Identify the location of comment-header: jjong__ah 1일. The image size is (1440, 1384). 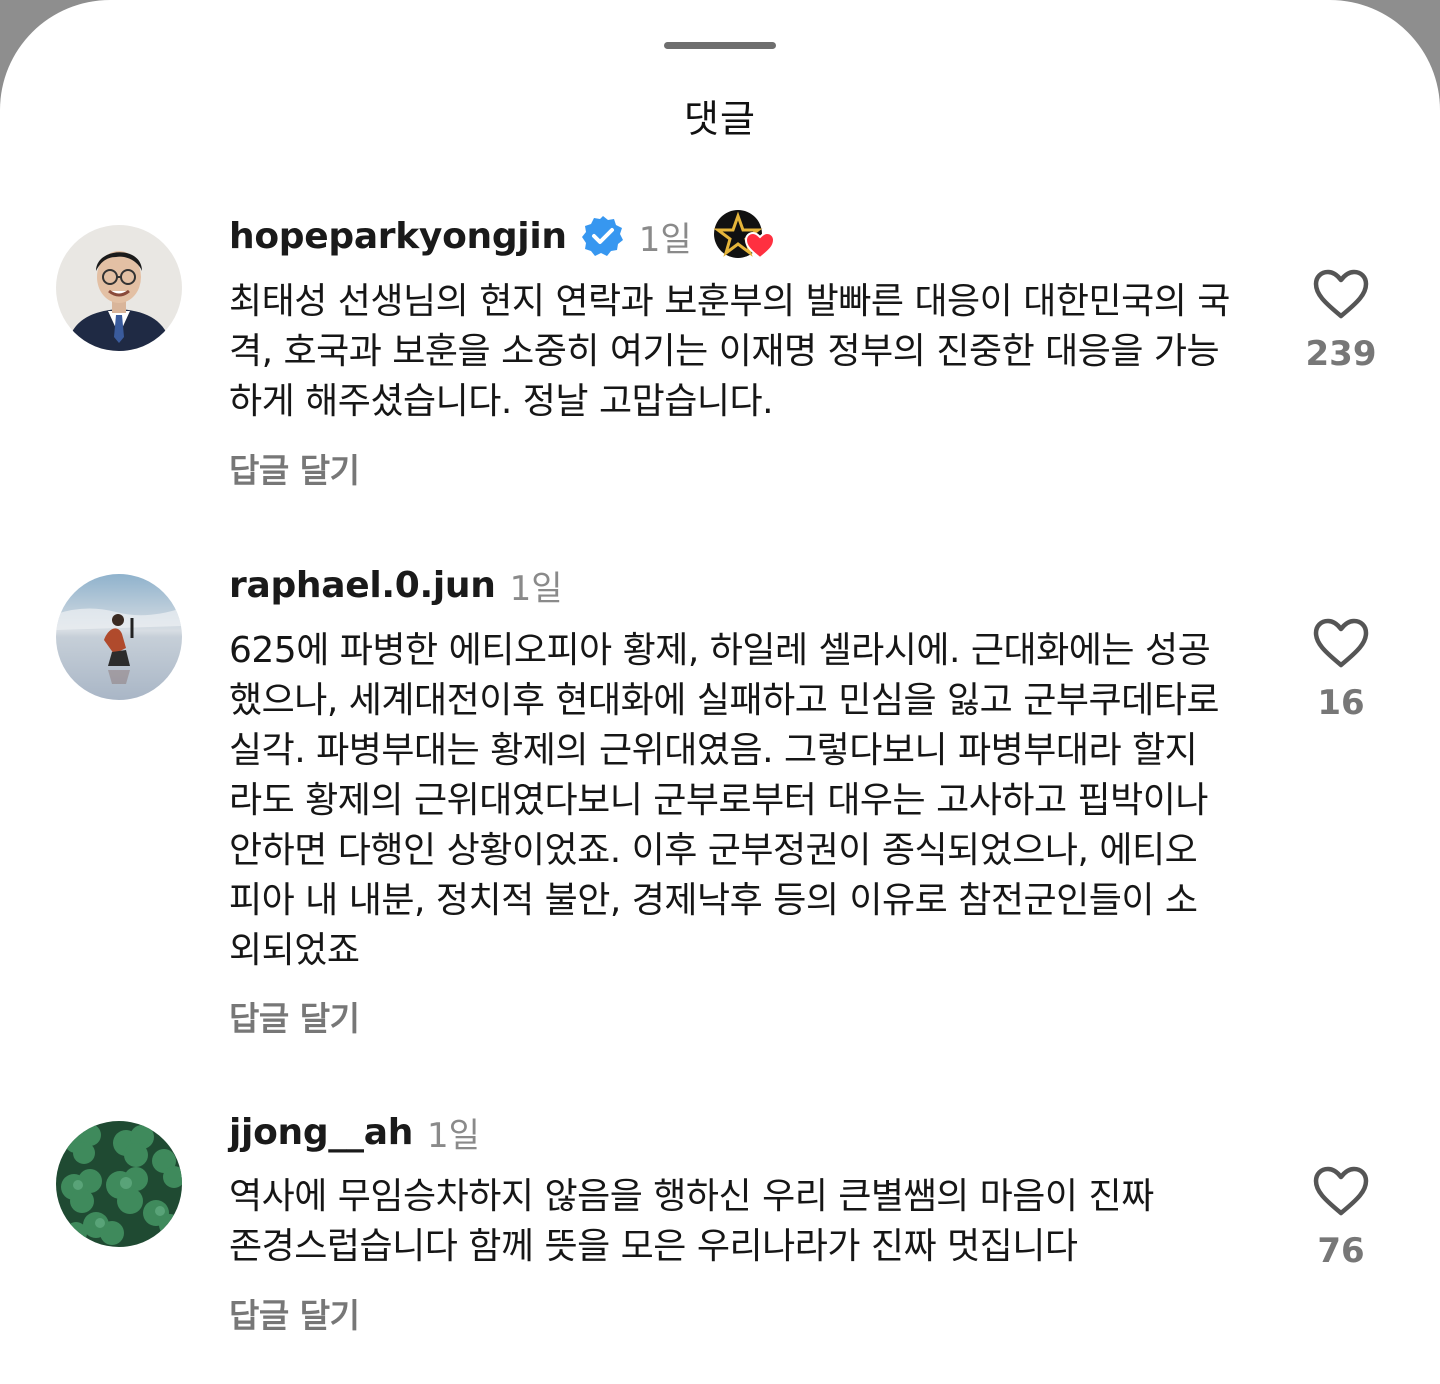
(354, 1132).